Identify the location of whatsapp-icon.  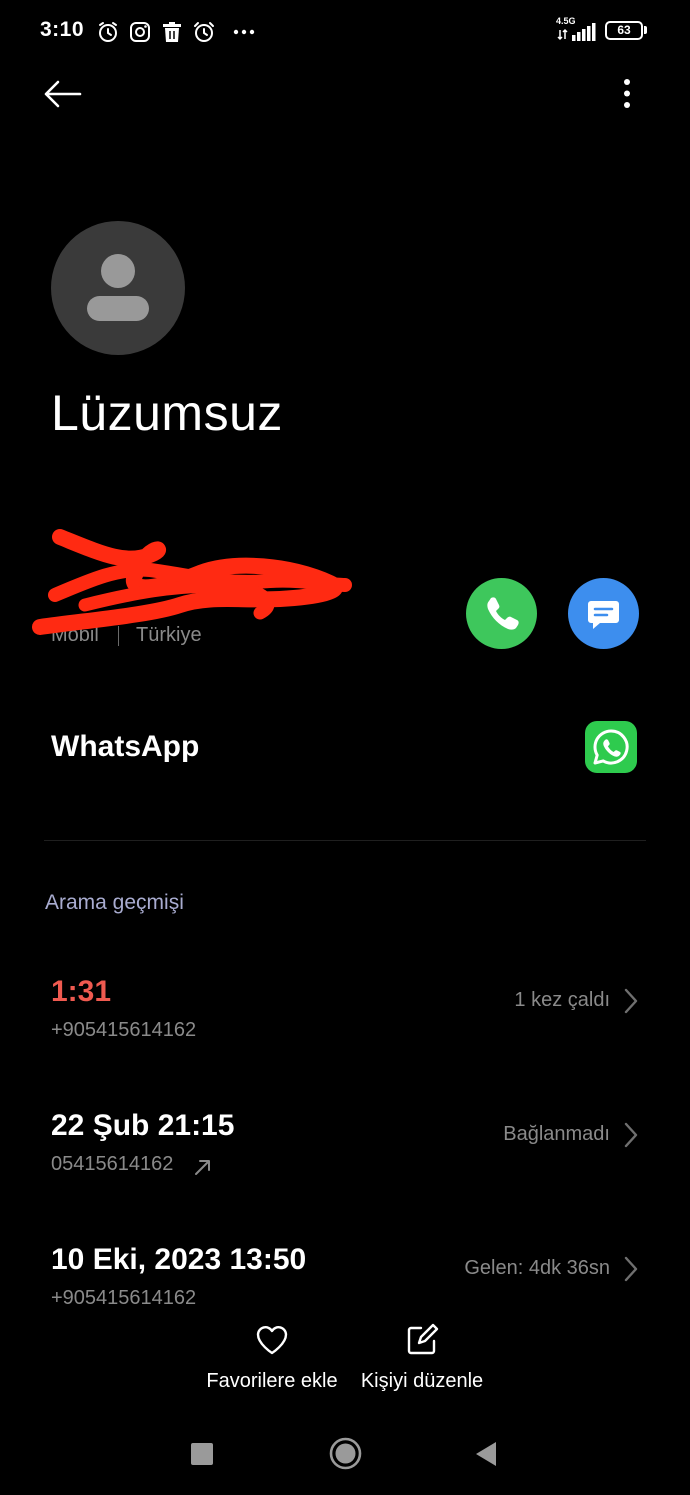
(611, 747).